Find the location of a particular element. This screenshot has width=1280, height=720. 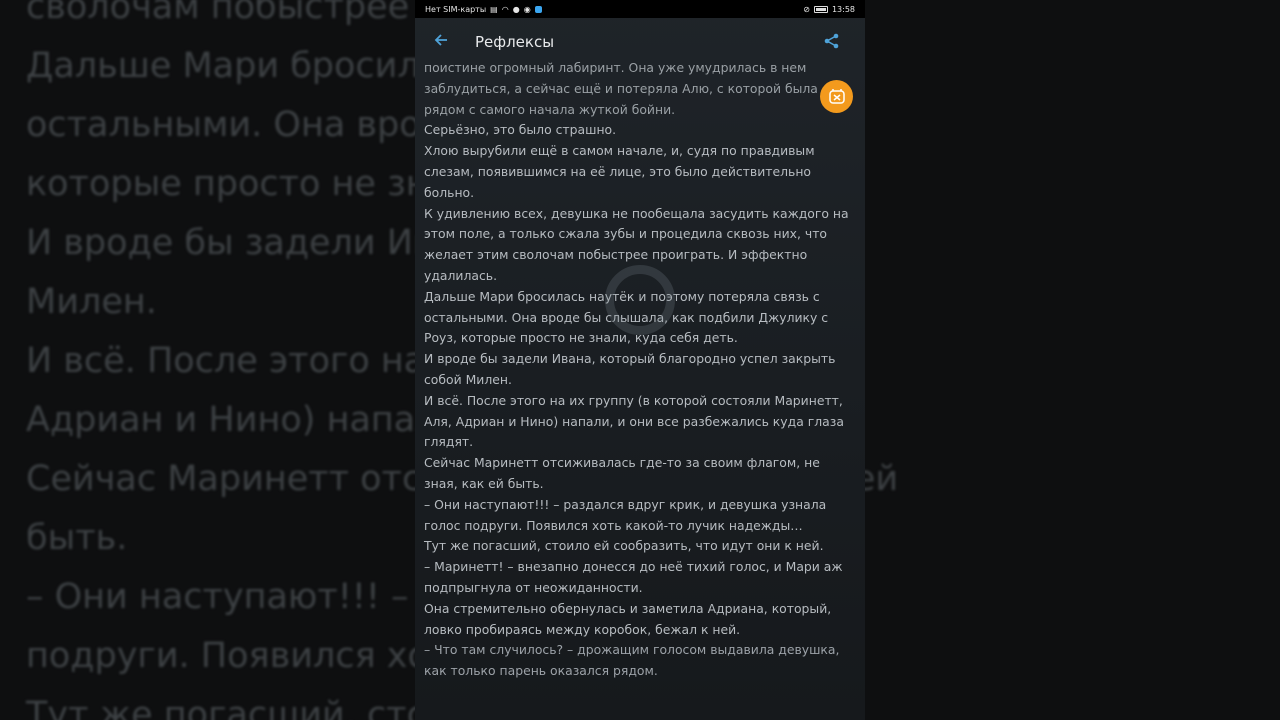

paragraph: Серьёзно, это было страшно. is located at coordinates (520, 130).